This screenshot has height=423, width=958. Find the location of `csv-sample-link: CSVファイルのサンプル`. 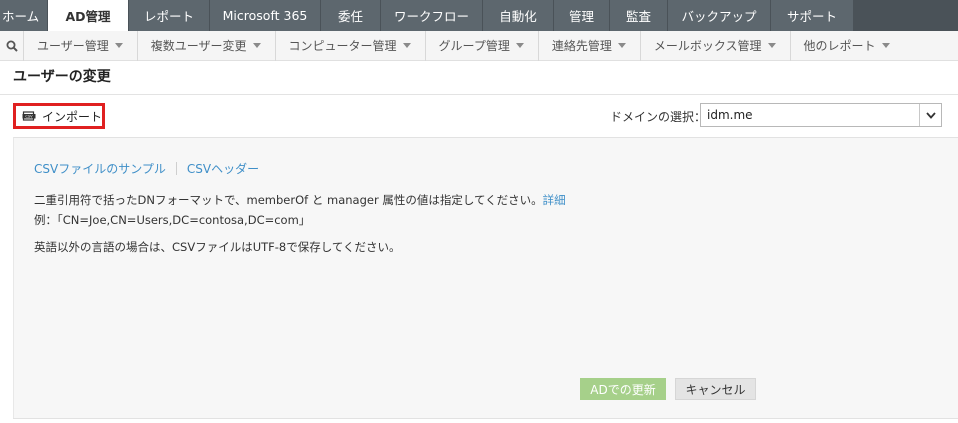

csv-sample-link: CSVファイルのサンプル is located at coordinates (100, 168).